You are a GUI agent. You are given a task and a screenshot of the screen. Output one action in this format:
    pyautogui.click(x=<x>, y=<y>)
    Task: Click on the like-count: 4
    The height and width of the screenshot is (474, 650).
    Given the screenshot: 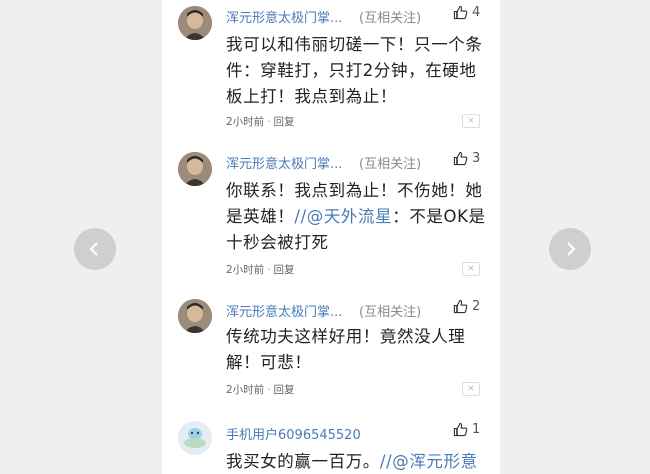 What is the action you would take?
    pyautogui.click(x=476, y=12)
    